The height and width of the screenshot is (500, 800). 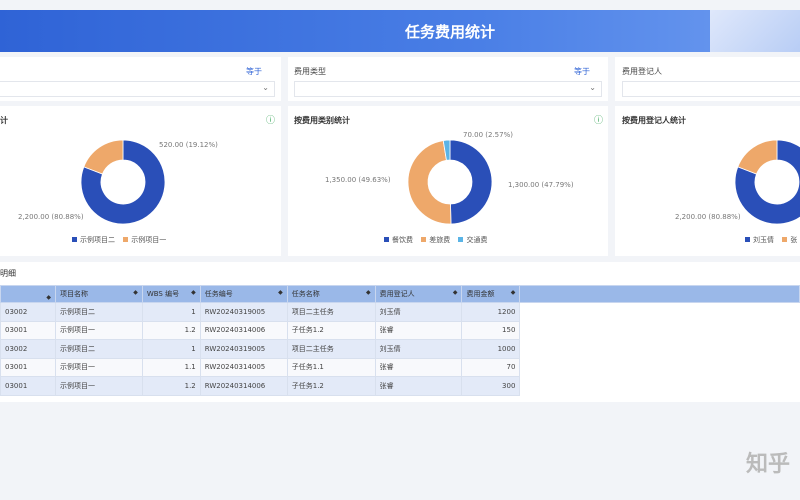 I want to click on chart-legend: 刘玉倩 张, so click(x=768, y=240).